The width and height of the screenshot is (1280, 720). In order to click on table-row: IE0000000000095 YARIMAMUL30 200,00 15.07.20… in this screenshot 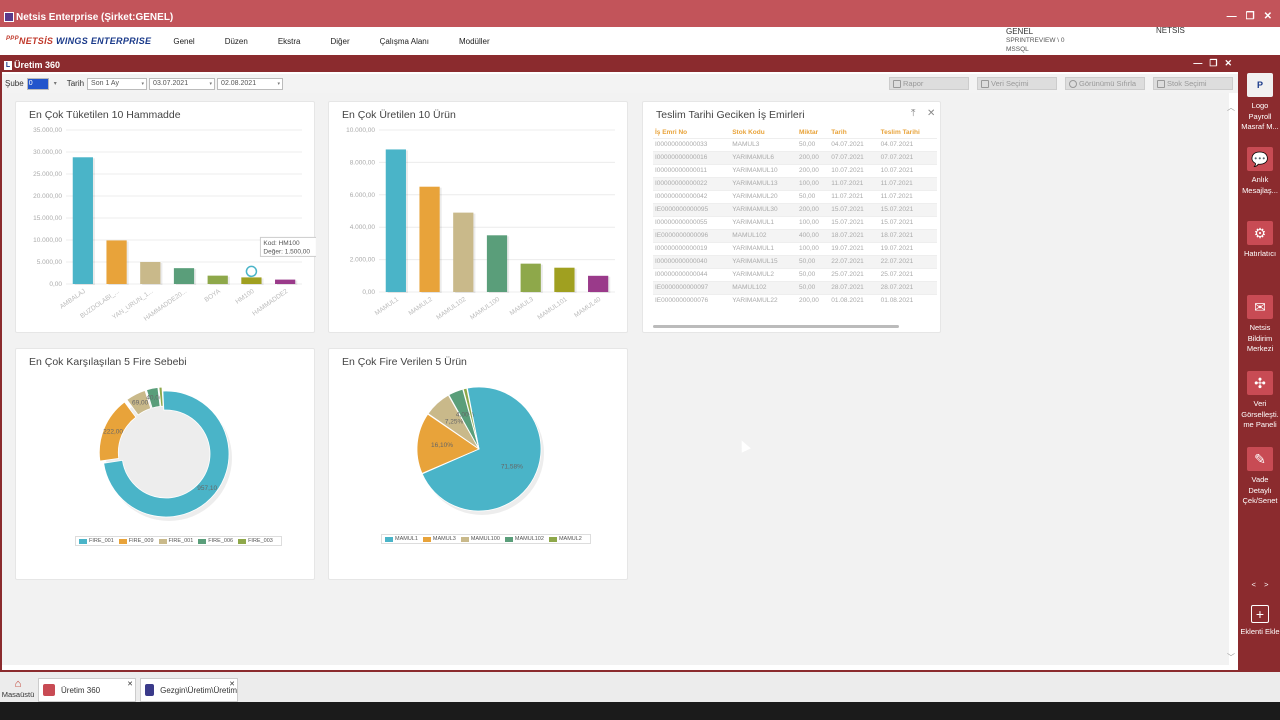, I will do `click(795, 209)`.